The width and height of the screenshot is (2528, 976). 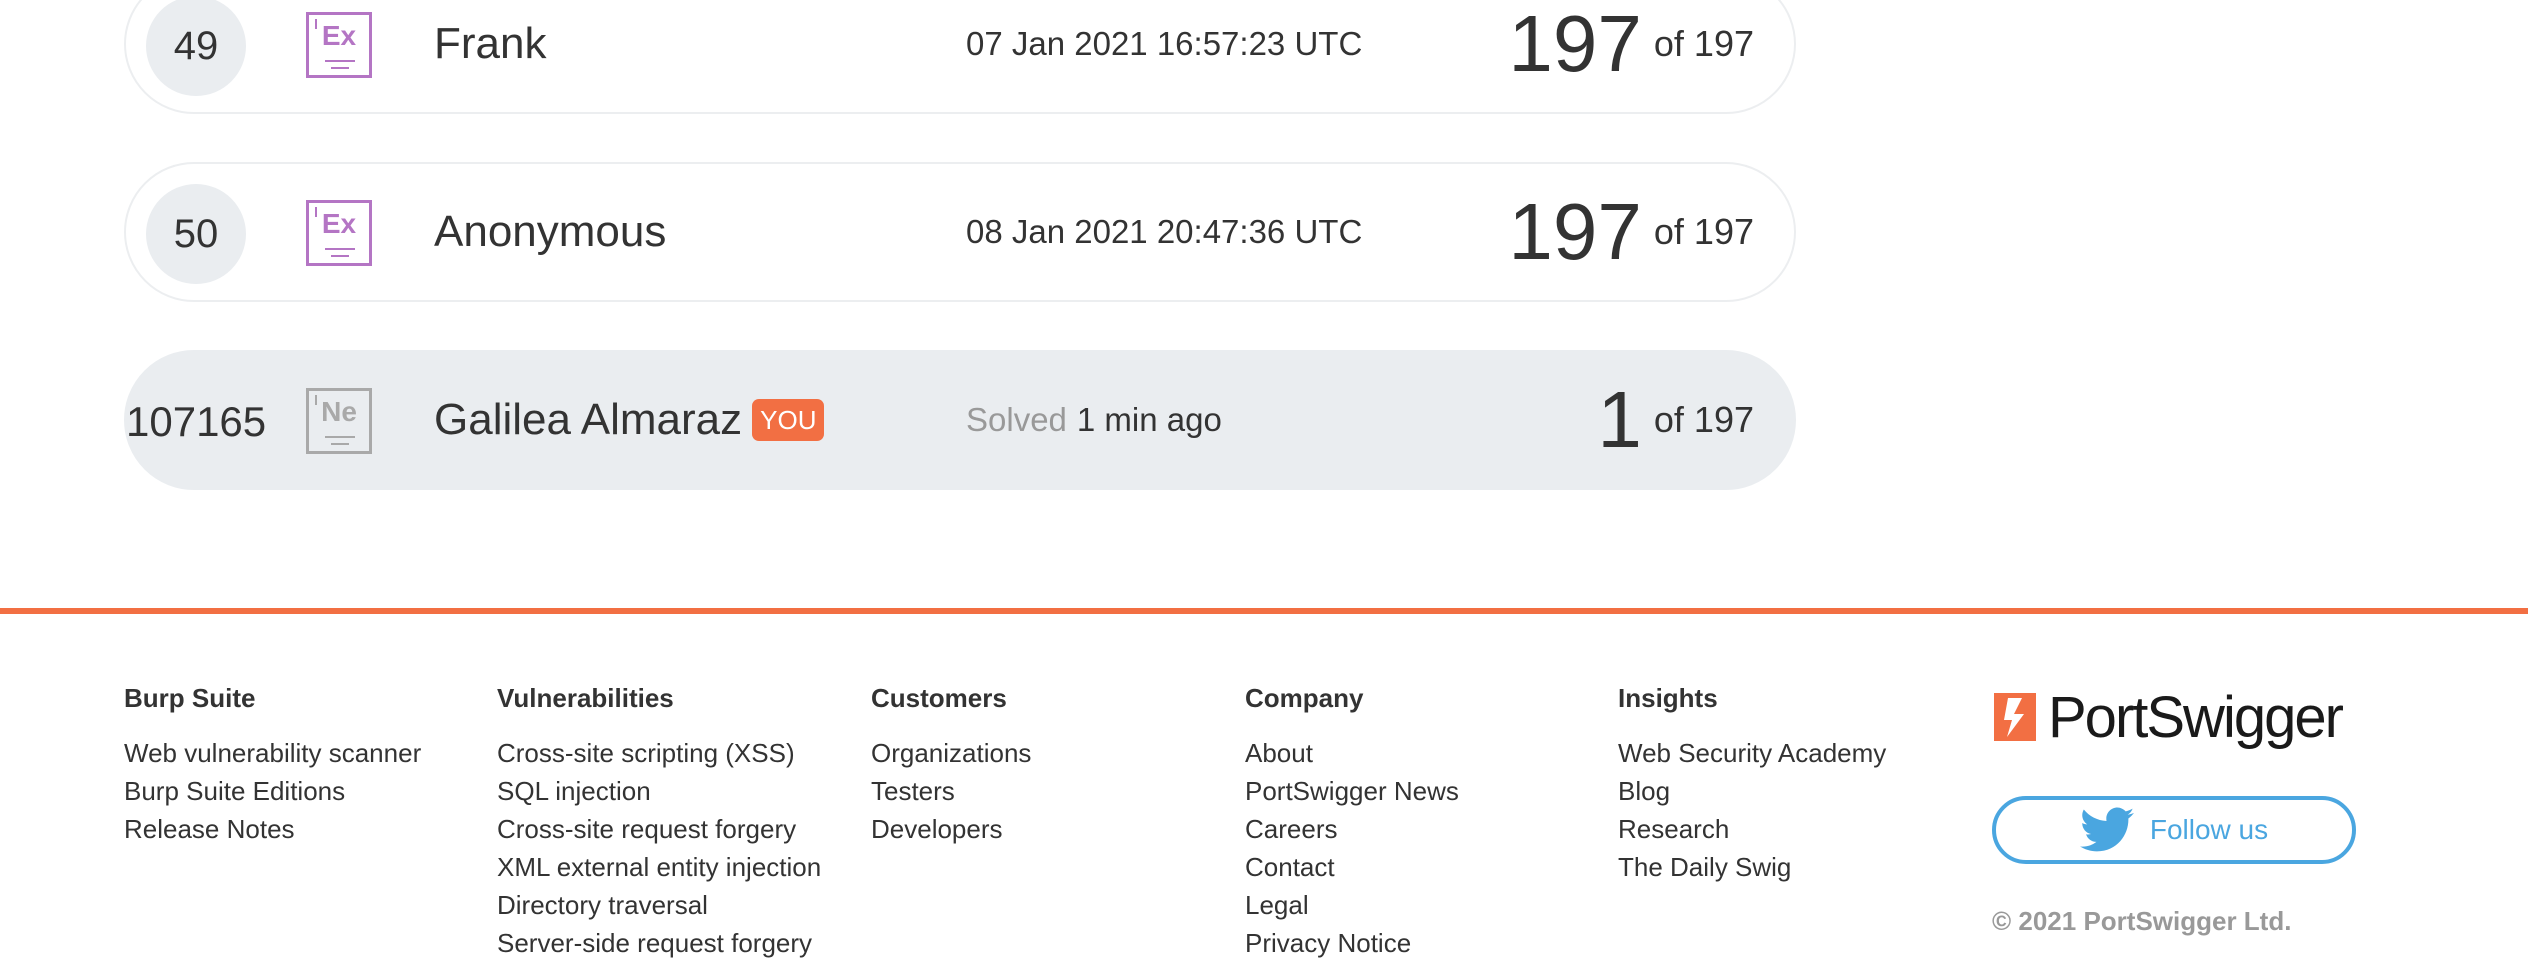 What do you see at coordinates (659, 753) in the screenshot?
I see `footer-link: Cross-site scripting (XSS)` at bounding box center [659, 753].